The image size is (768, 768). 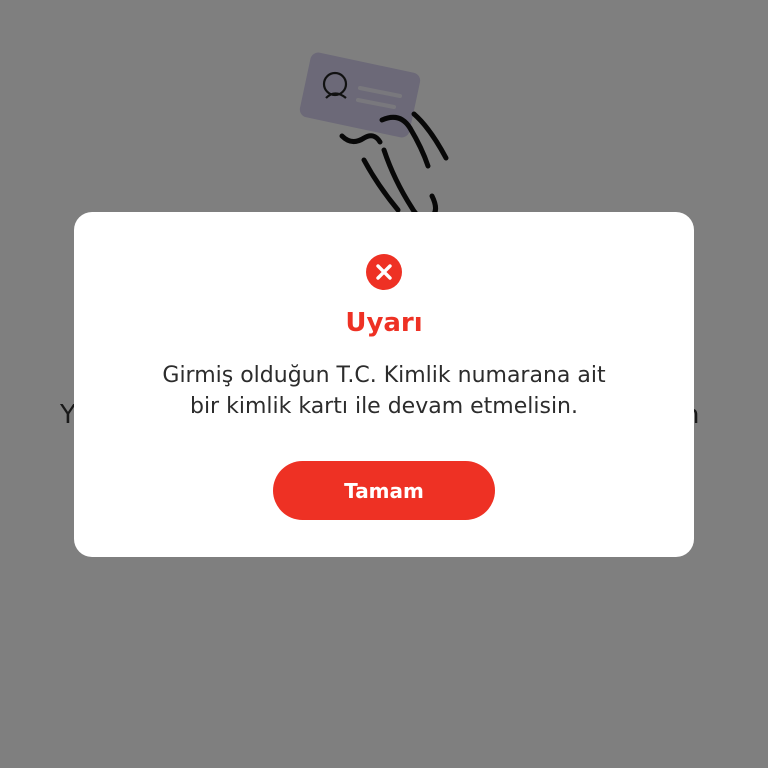 I want to click on dialog-message-line: bir kimlik kartı ile devam etmelisin., so click(x=383, y=406).